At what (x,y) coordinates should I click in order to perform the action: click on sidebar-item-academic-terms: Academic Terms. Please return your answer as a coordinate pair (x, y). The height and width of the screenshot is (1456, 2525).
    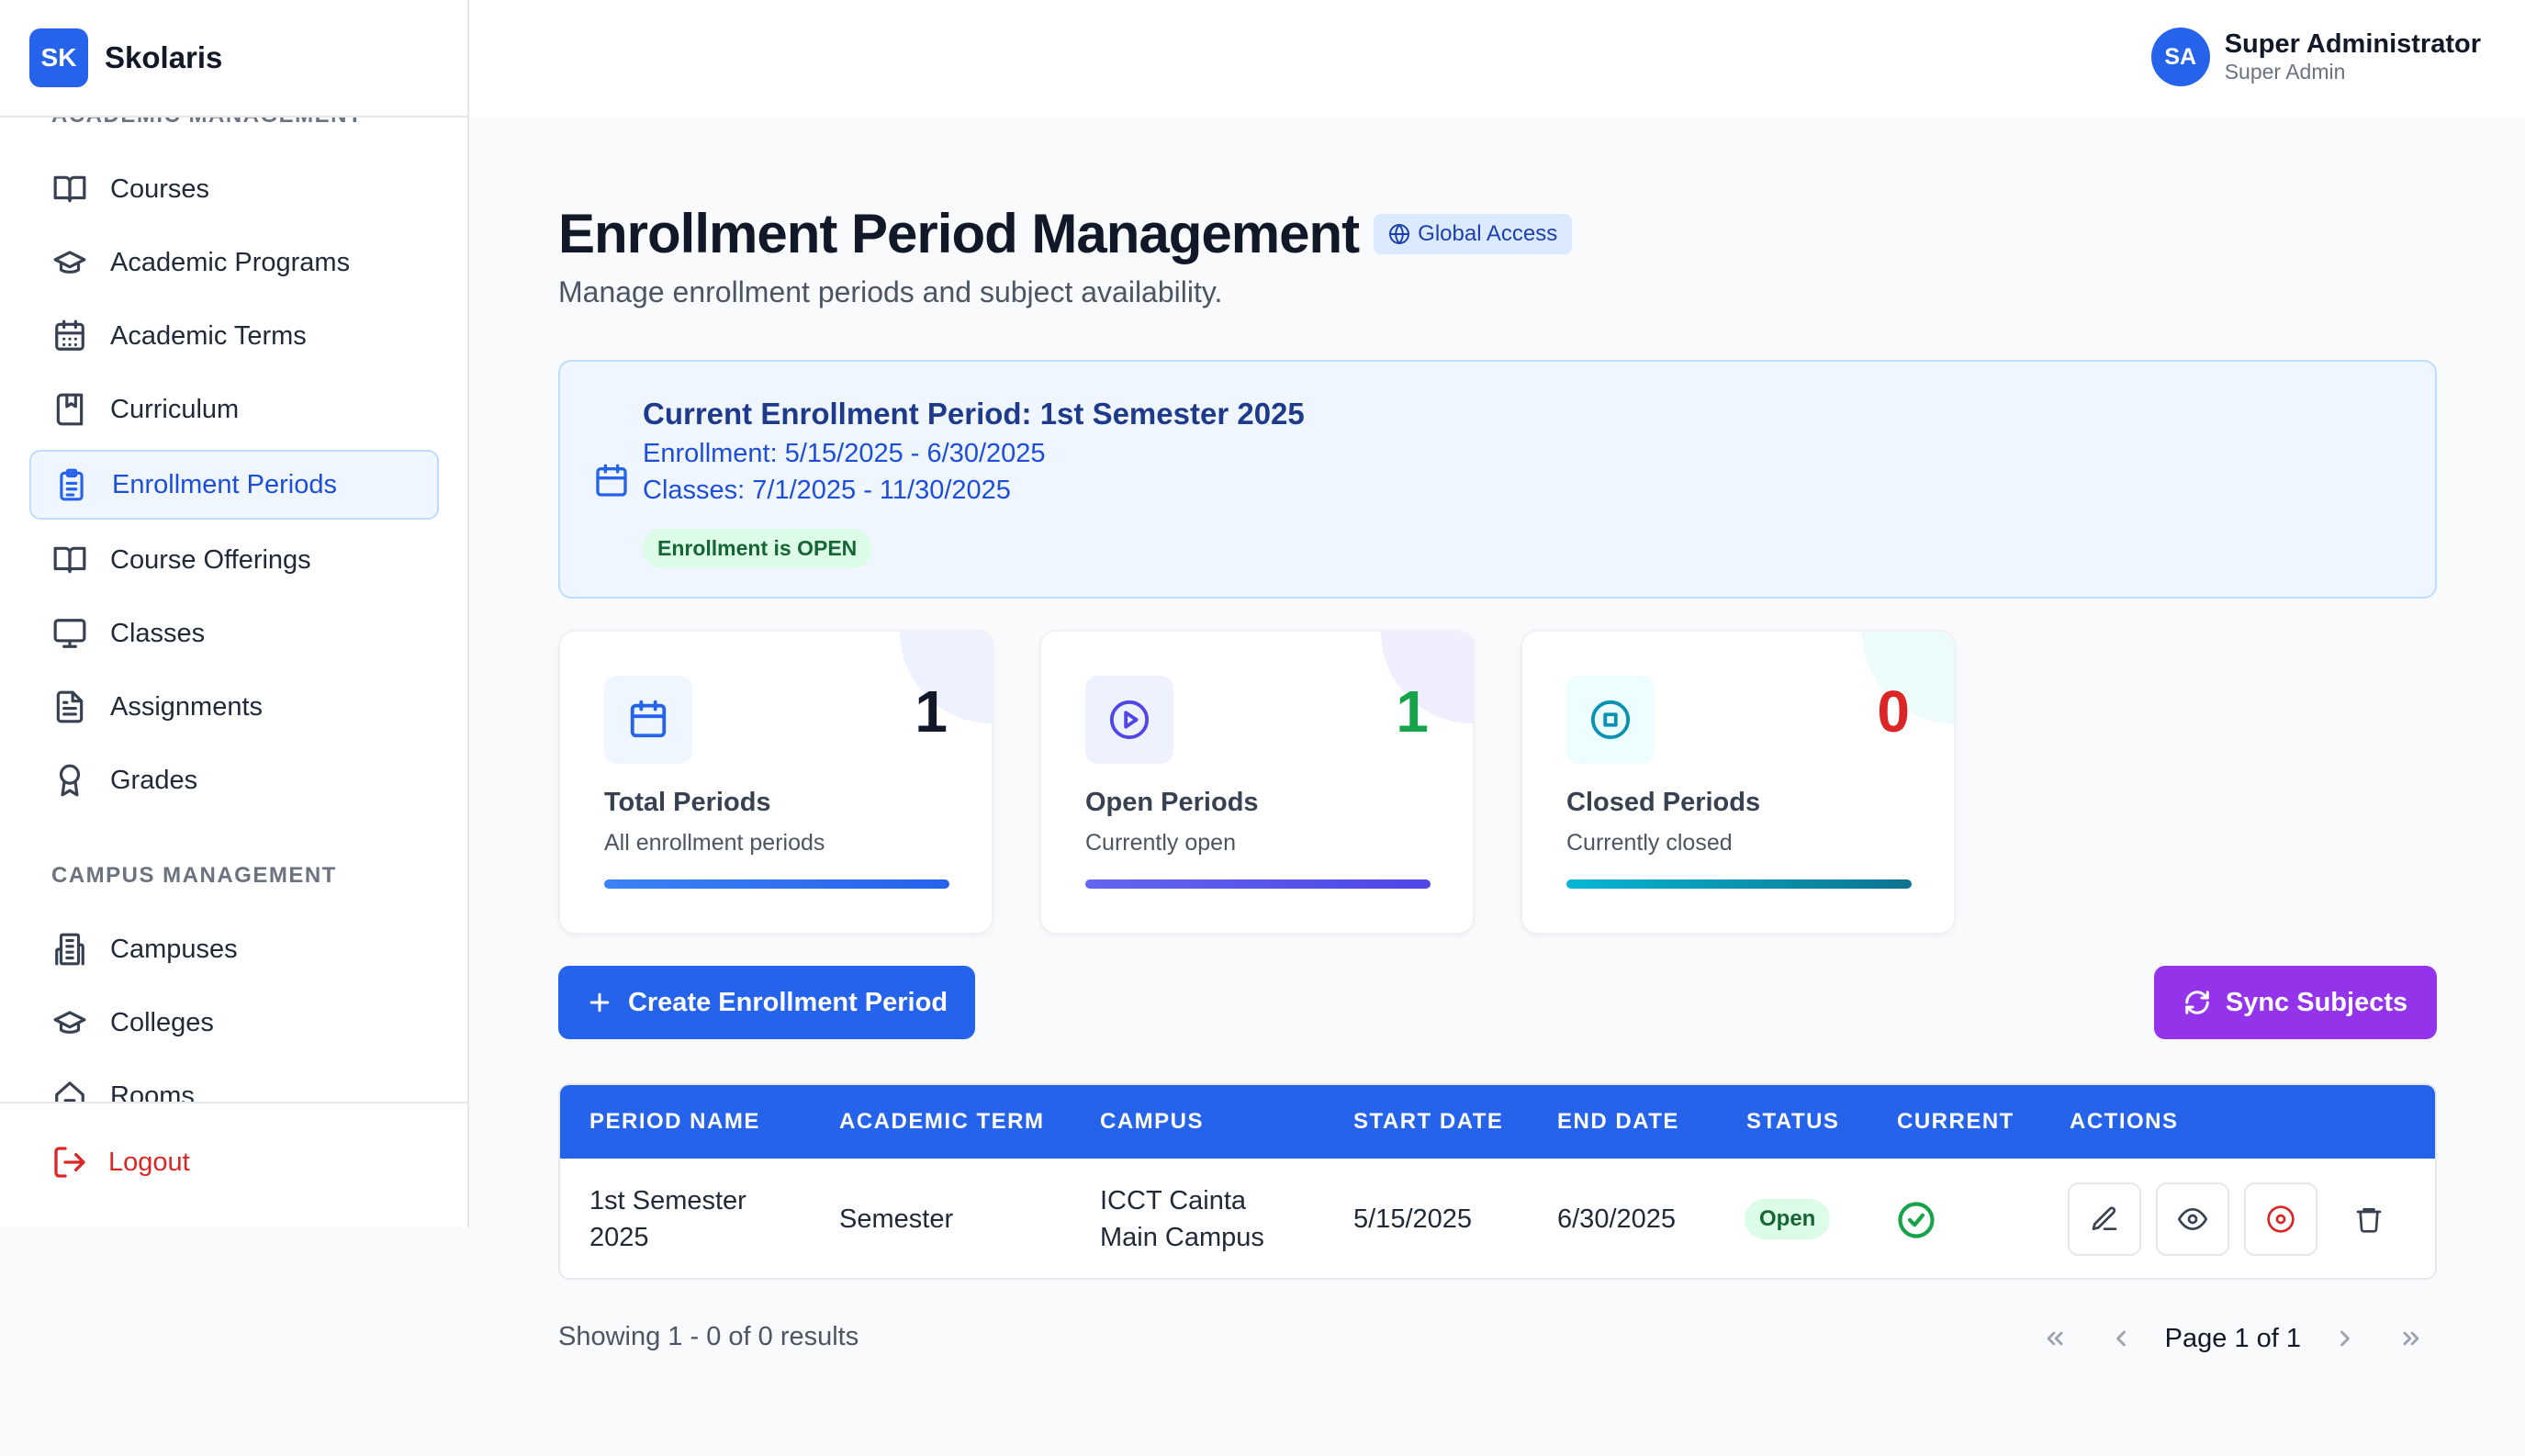
    Looking at the image, I should click on (234, 336).